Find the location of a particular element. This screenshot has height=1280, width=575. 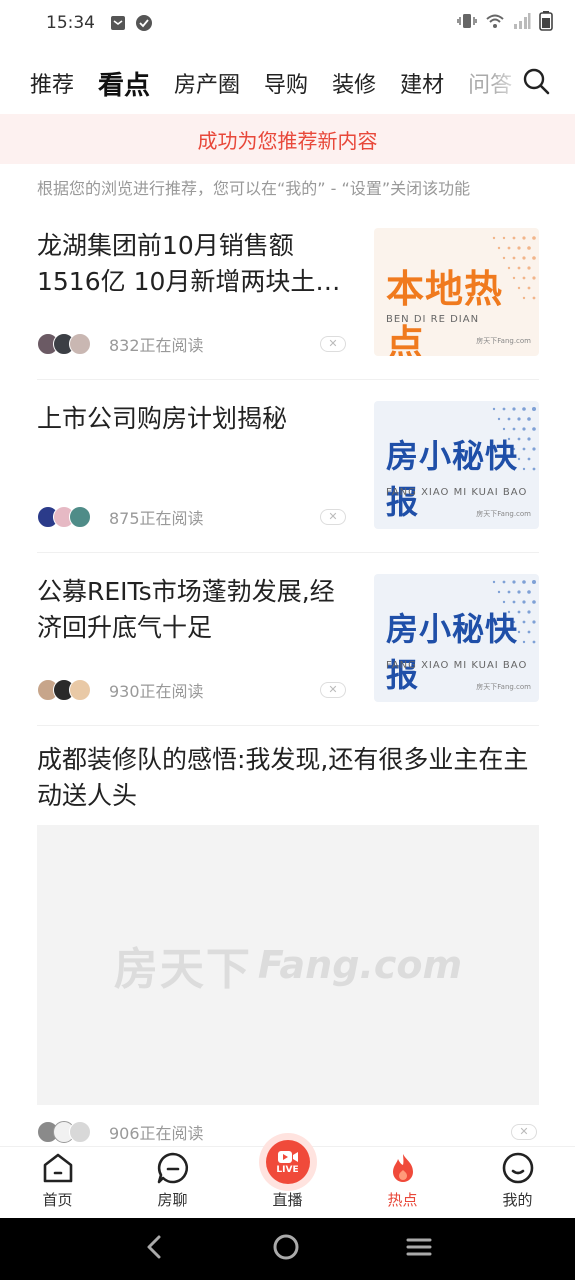

bottom-navigation: 首页 房聊 LIVE 直播 热点 我的 is located at coordinates (287, 1175).